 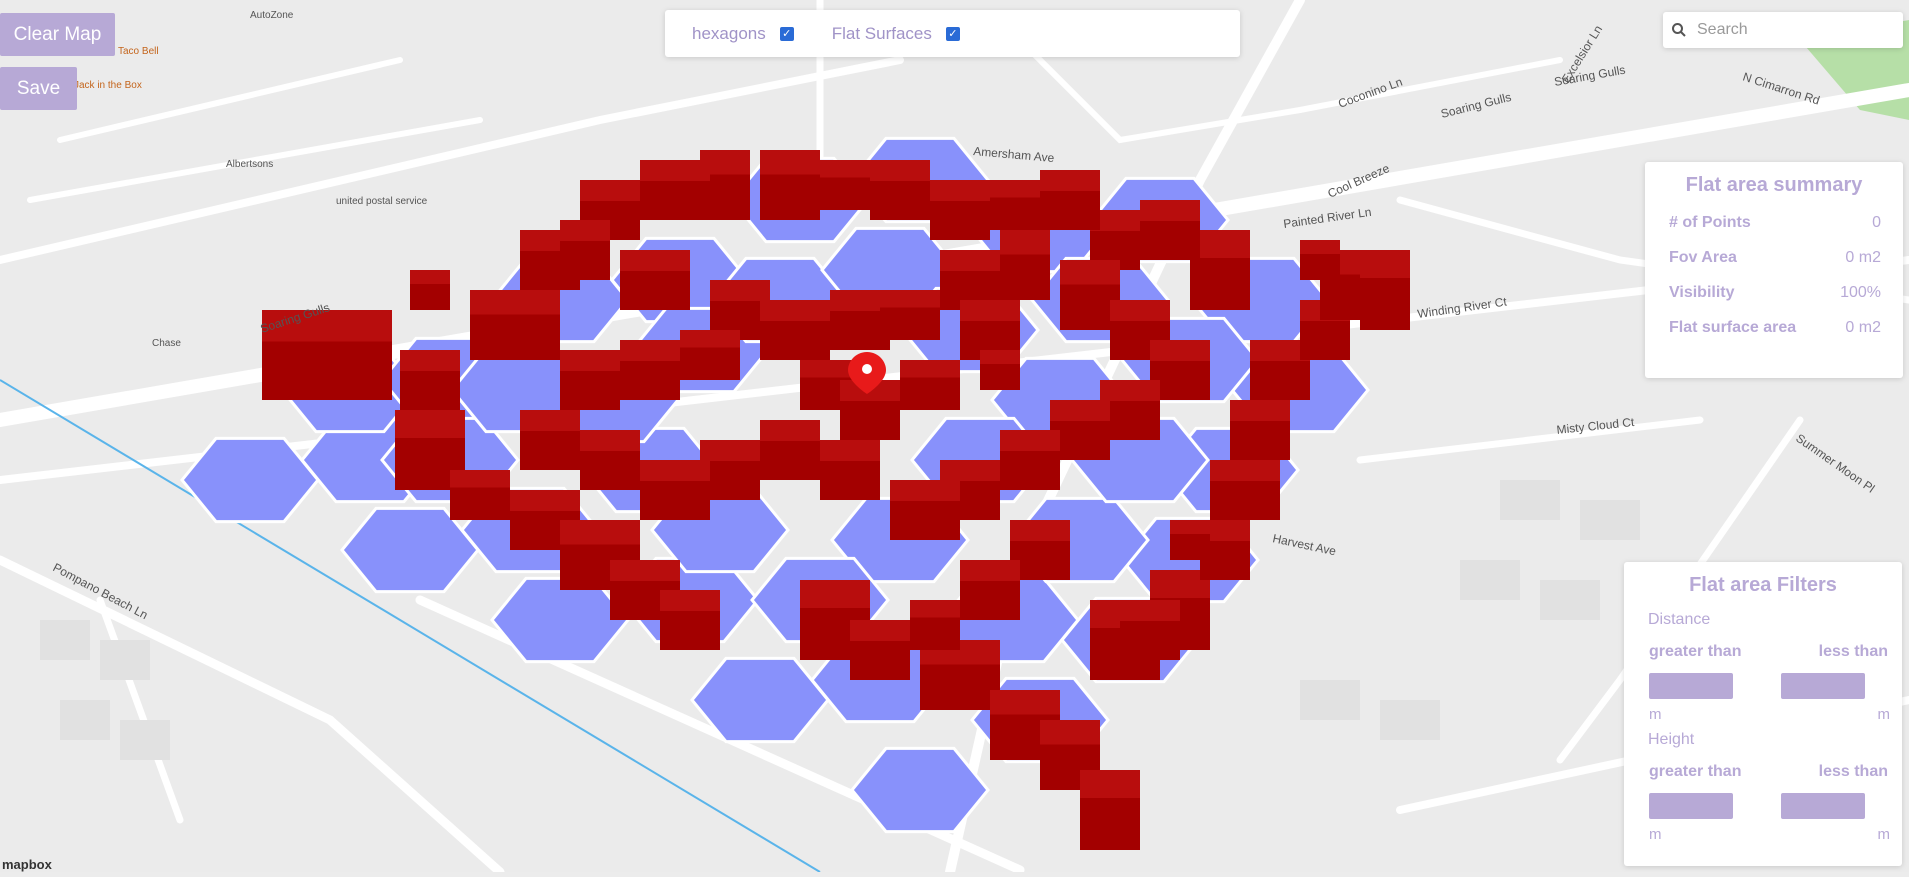 I want to click on layer-toggles: hexagons ✓ Flat Surfaces ✓, so click(x=952, y=33).